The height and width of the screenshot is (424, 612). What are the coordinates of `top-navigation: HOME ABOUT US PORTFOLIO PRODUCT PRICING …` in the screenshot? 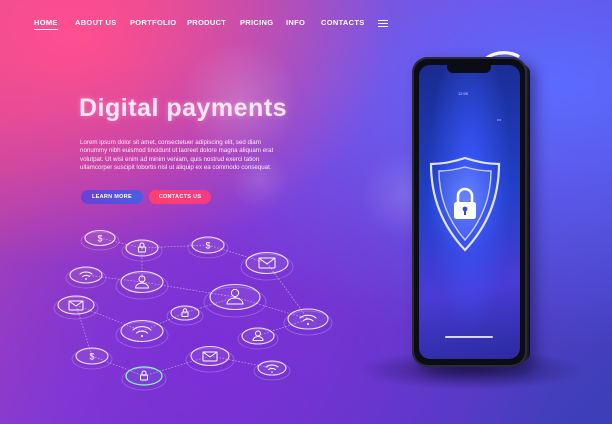 It's located at (323, 25).